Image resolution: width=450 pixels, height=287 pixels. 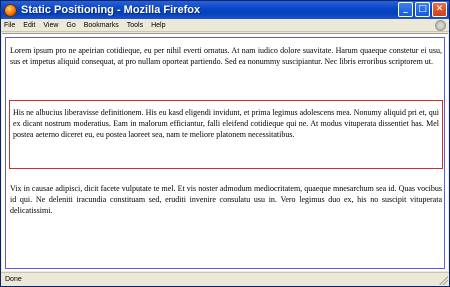 I want to click on menu-edit: Edit, so click(x=29, y=25).